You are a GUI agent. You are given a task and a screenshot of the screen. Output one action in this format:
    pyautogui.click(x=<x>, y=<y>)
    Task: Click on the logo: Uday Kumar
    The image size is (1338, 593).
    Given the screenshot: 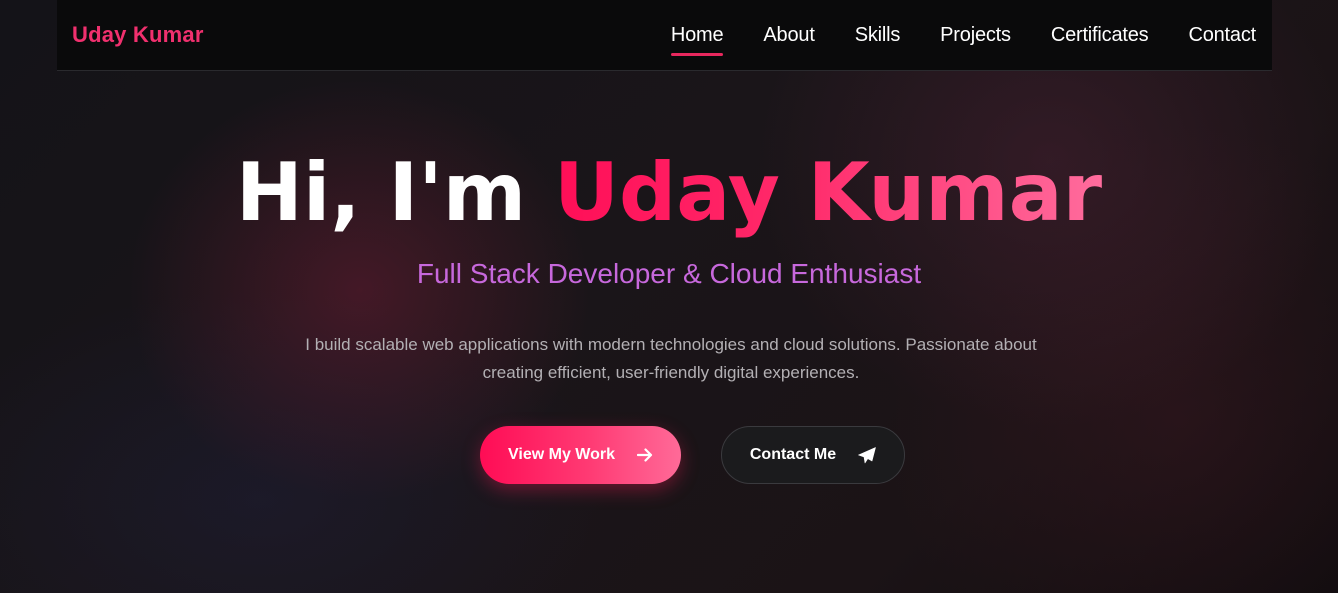 What is the action you would take?
    pyautogui.click(x=138, y=35)
    